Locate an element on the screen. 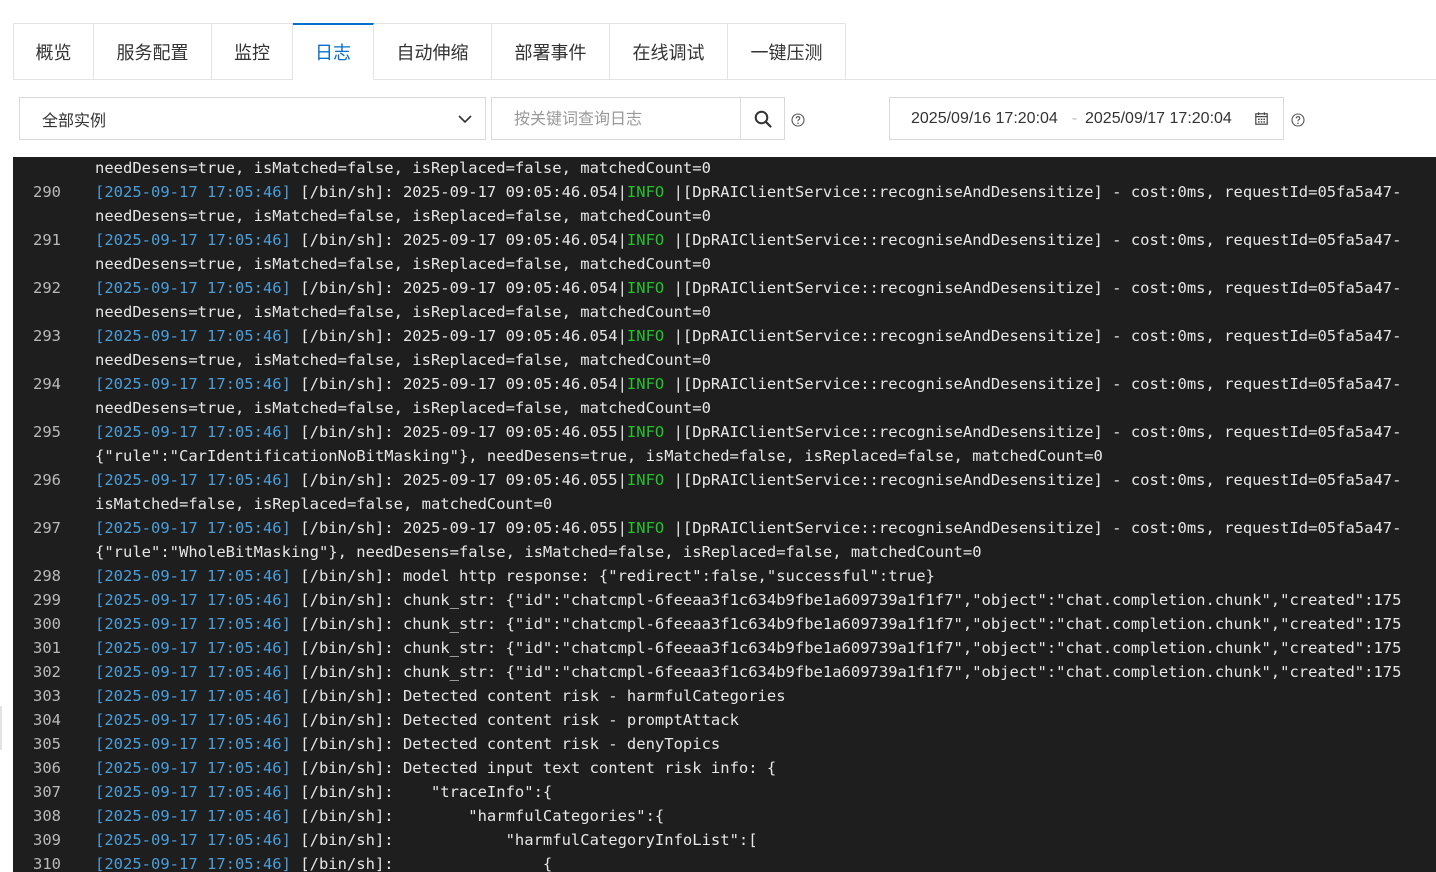 The width and height of the screenshot is (1436, 872). search-icon is located at coordinates (763, 119).